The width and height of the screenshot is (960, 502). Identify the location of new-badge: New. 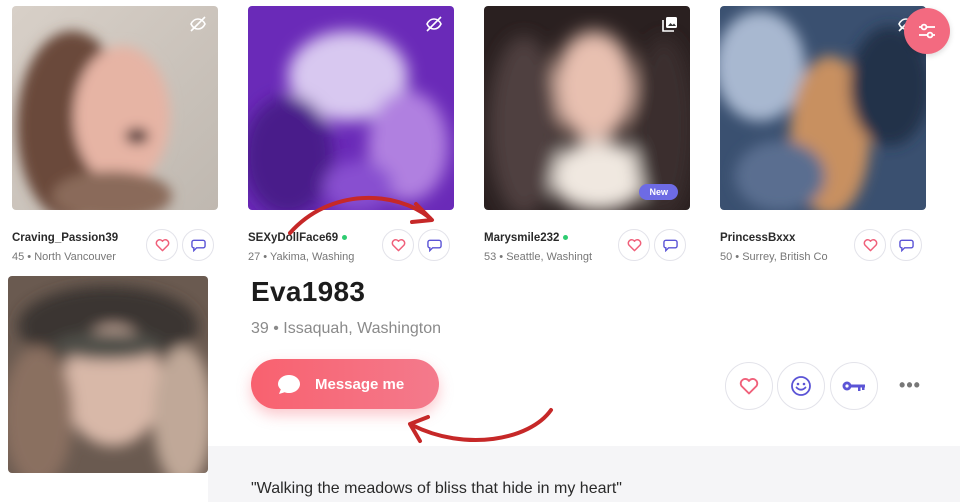
(658, 192).